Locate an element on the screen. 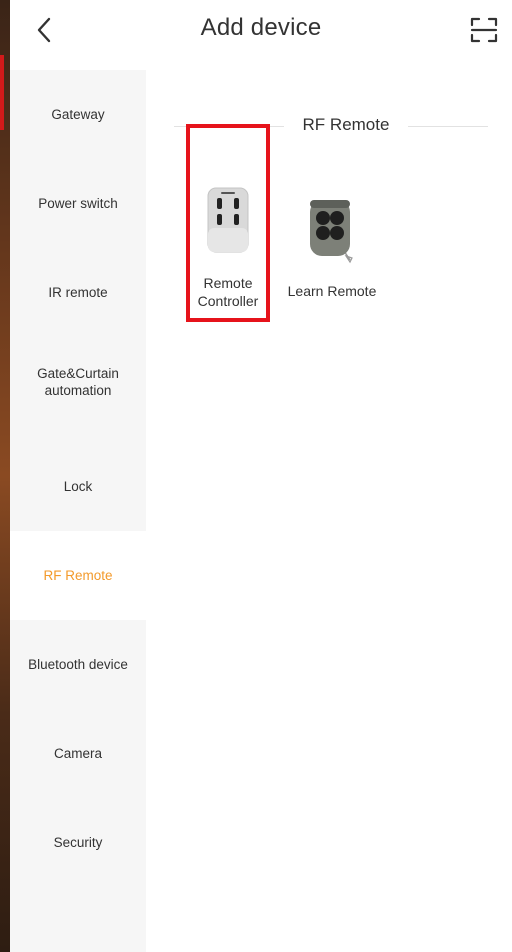  sidebar-item-label: Security is located at coordinates (78, 842).